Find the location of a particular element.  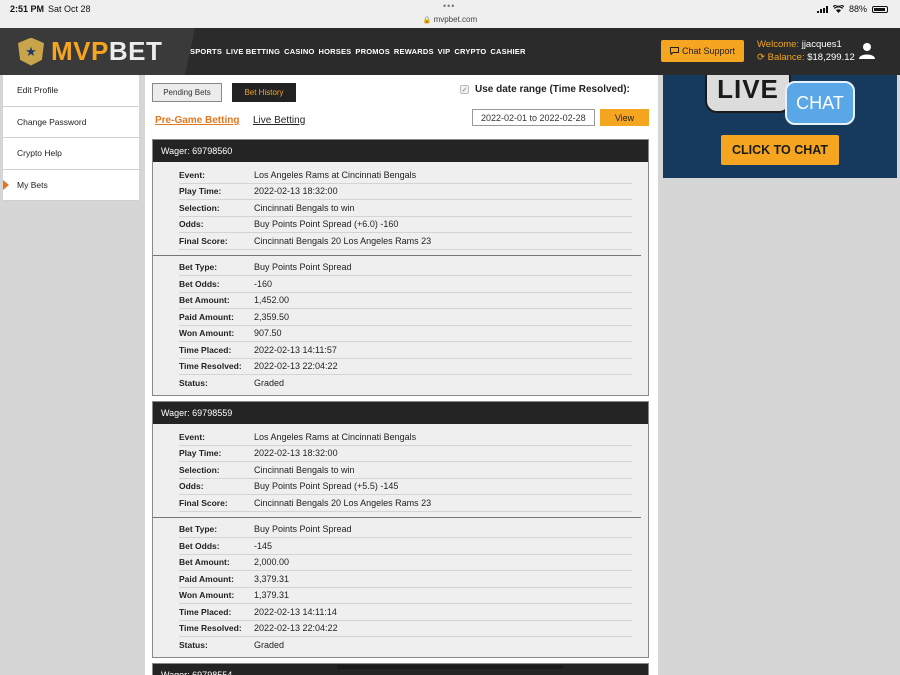

selection-value: Cincinnati Bengals to win is located at coordinates (304, 469).